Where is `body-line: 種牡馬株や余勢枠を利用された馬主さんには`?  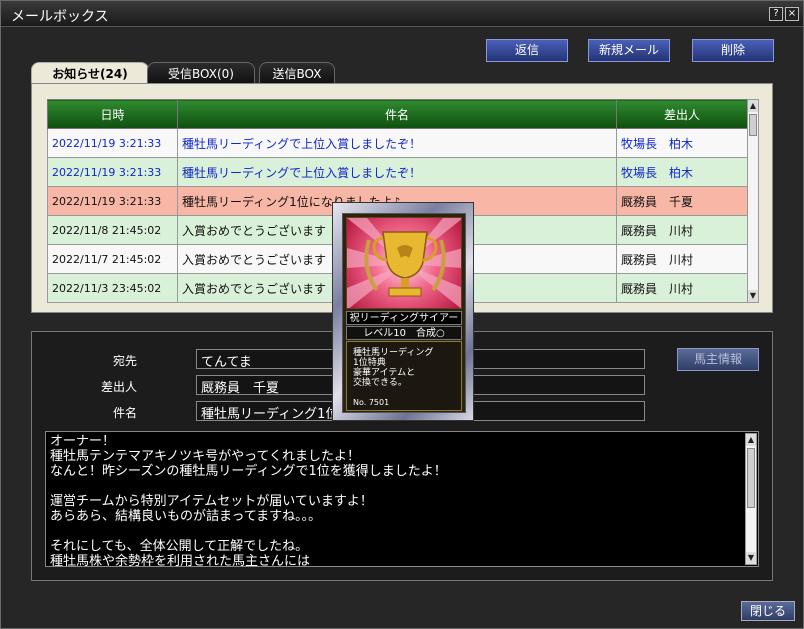 body-line: 種牡馬株や余勢枠を利用された馬主さんには is located at coordinates (180, 560).